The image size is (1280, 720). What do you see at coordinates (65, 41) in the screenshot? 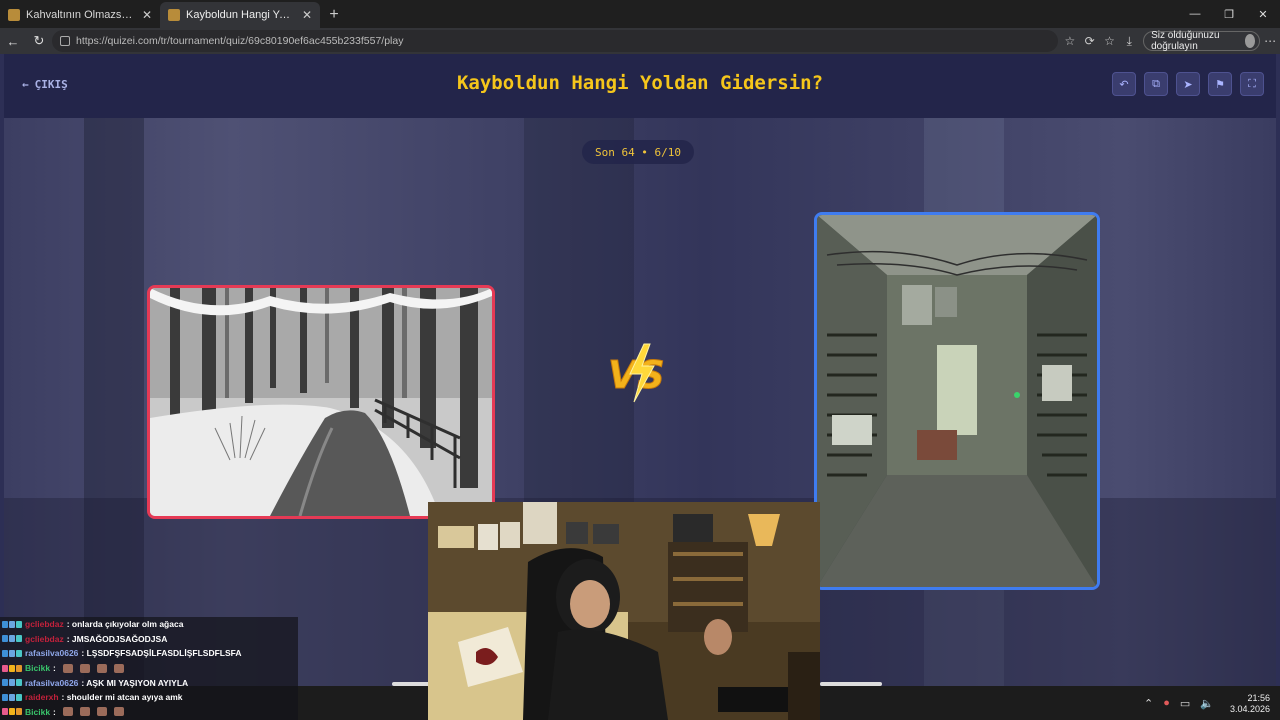
I see `site-info-icon` at bounding box center [65, 41].